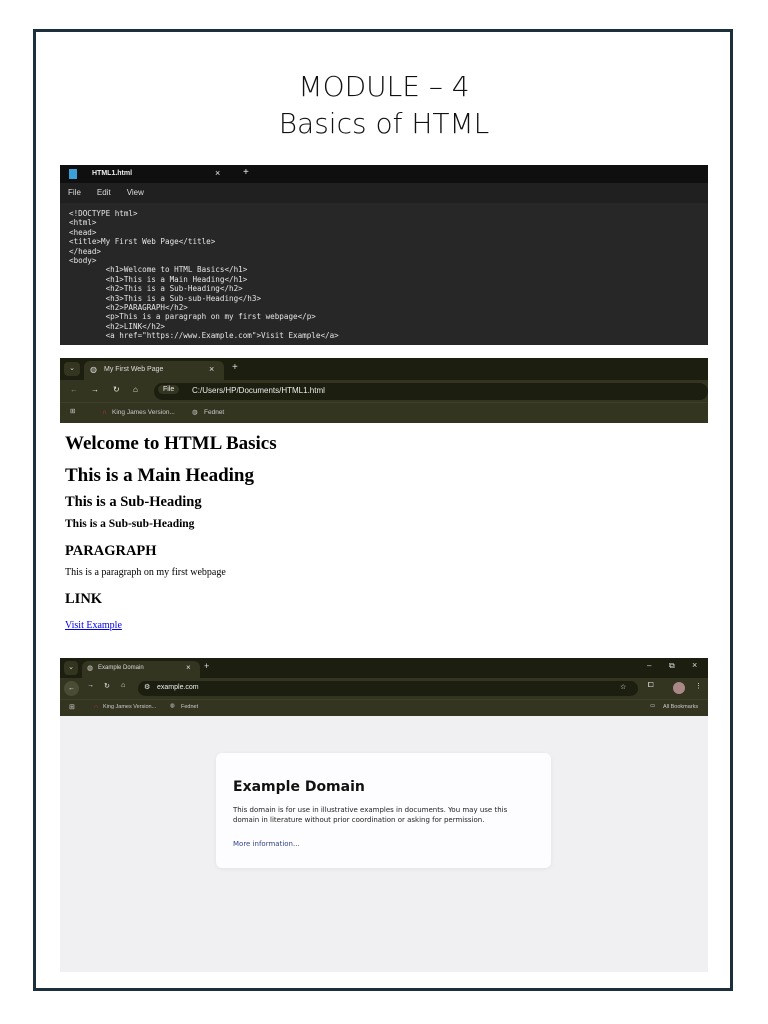 This screenshot has height=1024, width=768. I want to click on browser-tab: ◍ My First Web Page ×, so click(154, 370).